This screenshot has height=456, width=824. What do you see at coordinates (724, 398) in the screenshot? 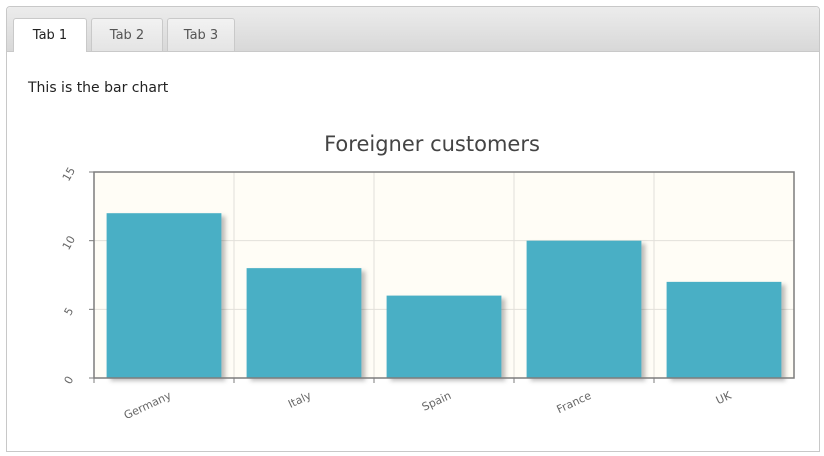
I see `x-tick-label: UK` at bounding box center [724, 398].